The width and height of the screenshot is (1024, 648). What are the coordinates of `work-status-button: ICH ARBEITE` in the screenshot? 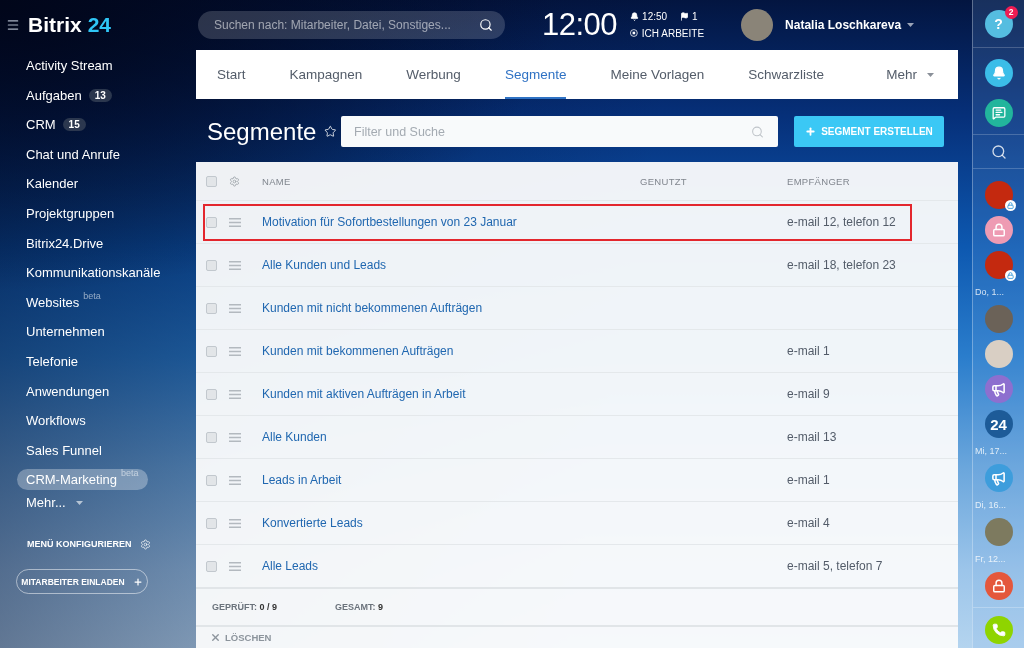 It's located at (667, 33).